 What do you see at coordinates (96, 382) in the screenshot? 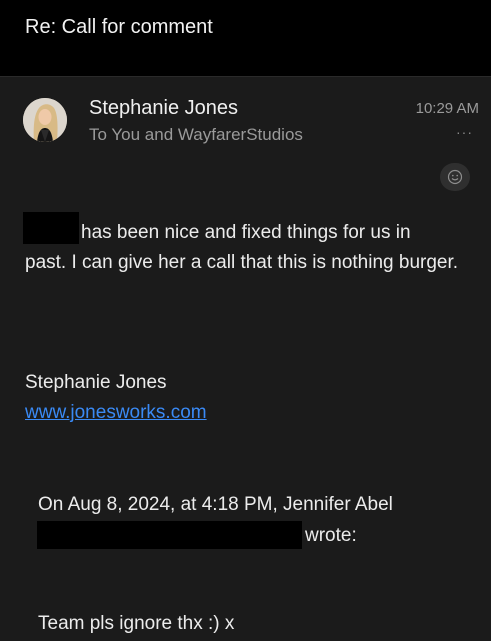
I see `signature-name: Stephanie Jones` at bounding box center [96, 382].